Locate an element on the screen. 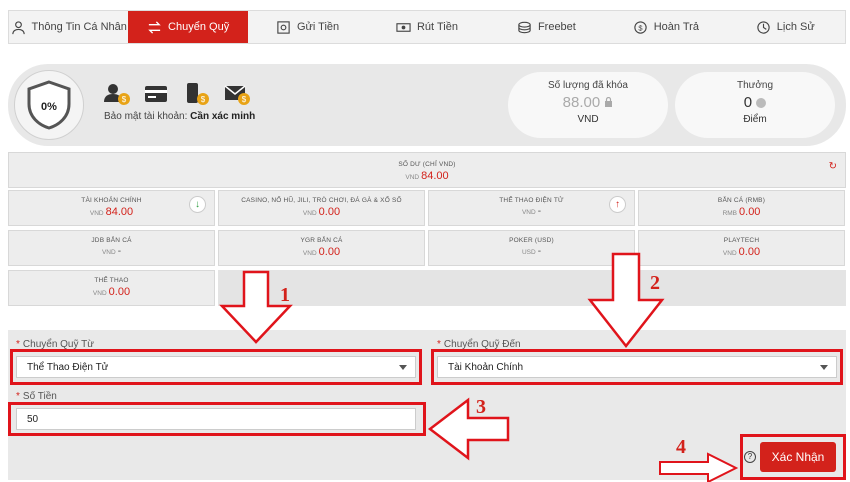 This screenshot has width=850, height=482. tab-label: Hoàn Trả is located at coordinates (676, 27).